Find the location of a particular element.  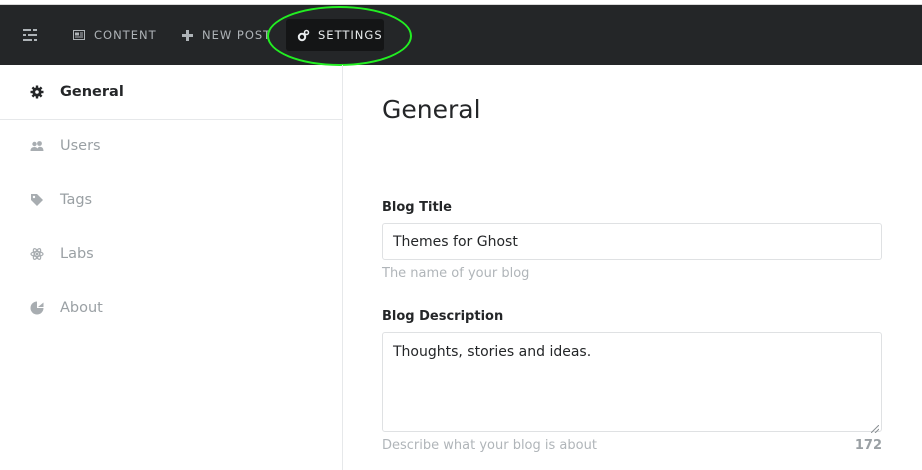

sidebar-item-label: Users is located at coordinates (80, 146).